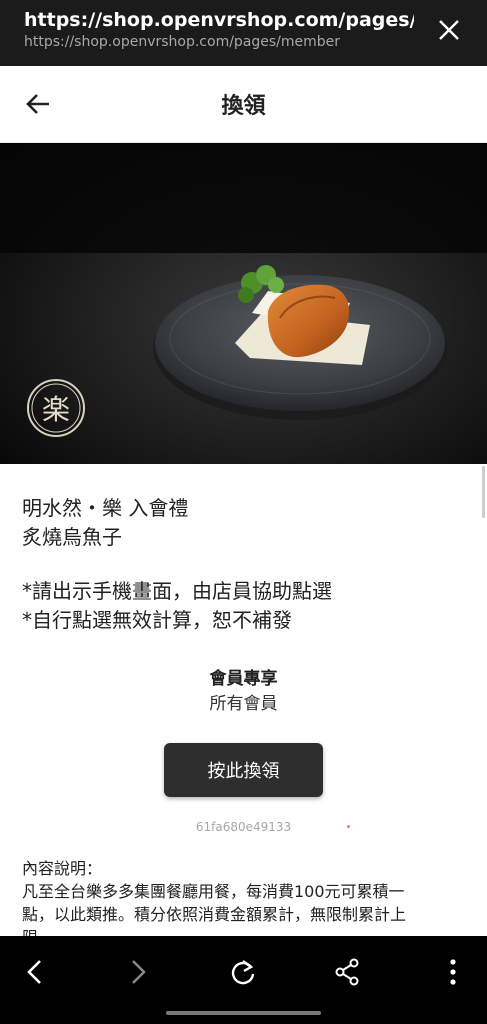 This screenshot has width=487, height=1024. I want to click on member-tier-value: 所有會員, so click(243, 704).